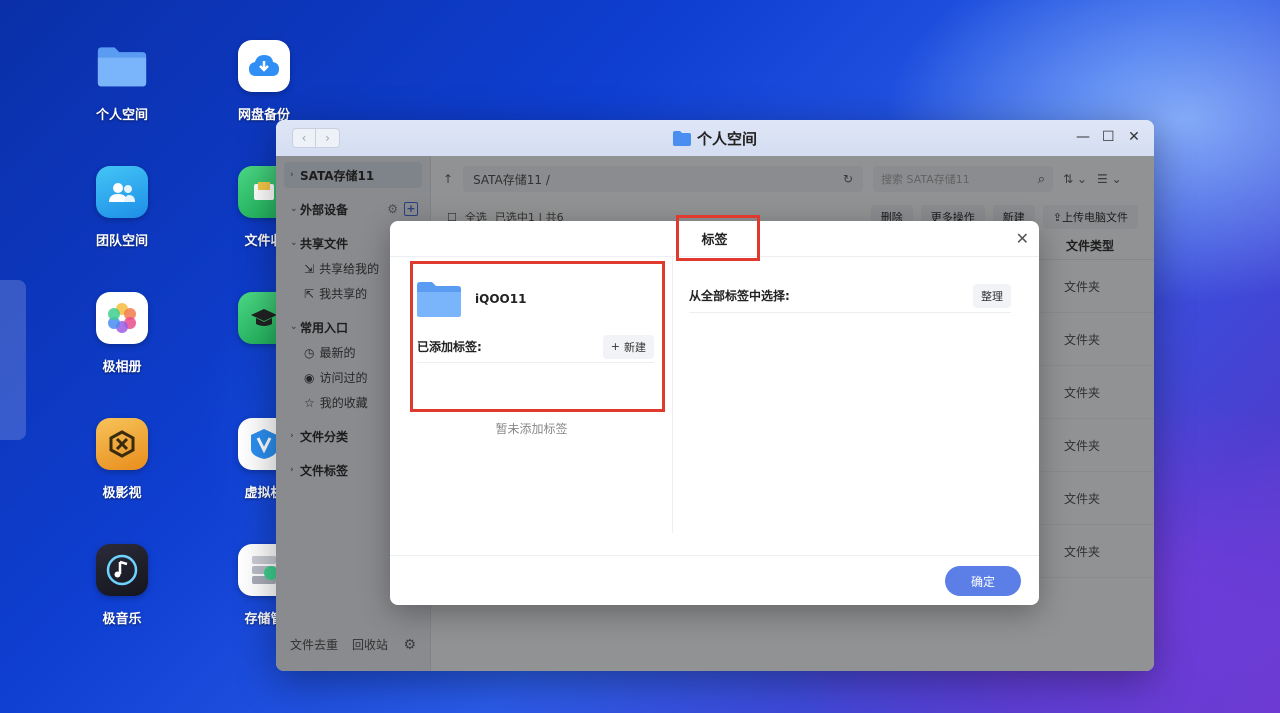  I want to click on desktop-icon-label: 极相册, so click(122, 367).